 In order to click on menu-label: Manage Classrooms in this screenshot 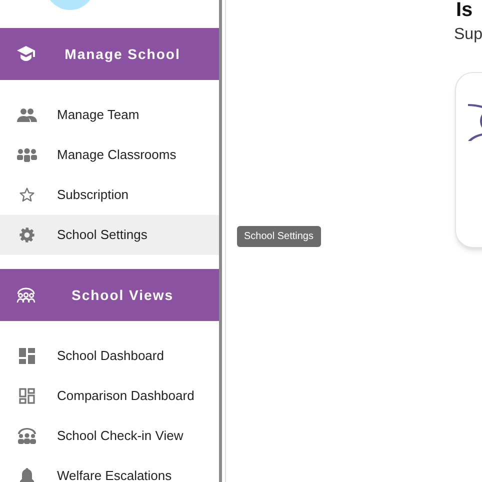, I will do `click(116, 155)`.